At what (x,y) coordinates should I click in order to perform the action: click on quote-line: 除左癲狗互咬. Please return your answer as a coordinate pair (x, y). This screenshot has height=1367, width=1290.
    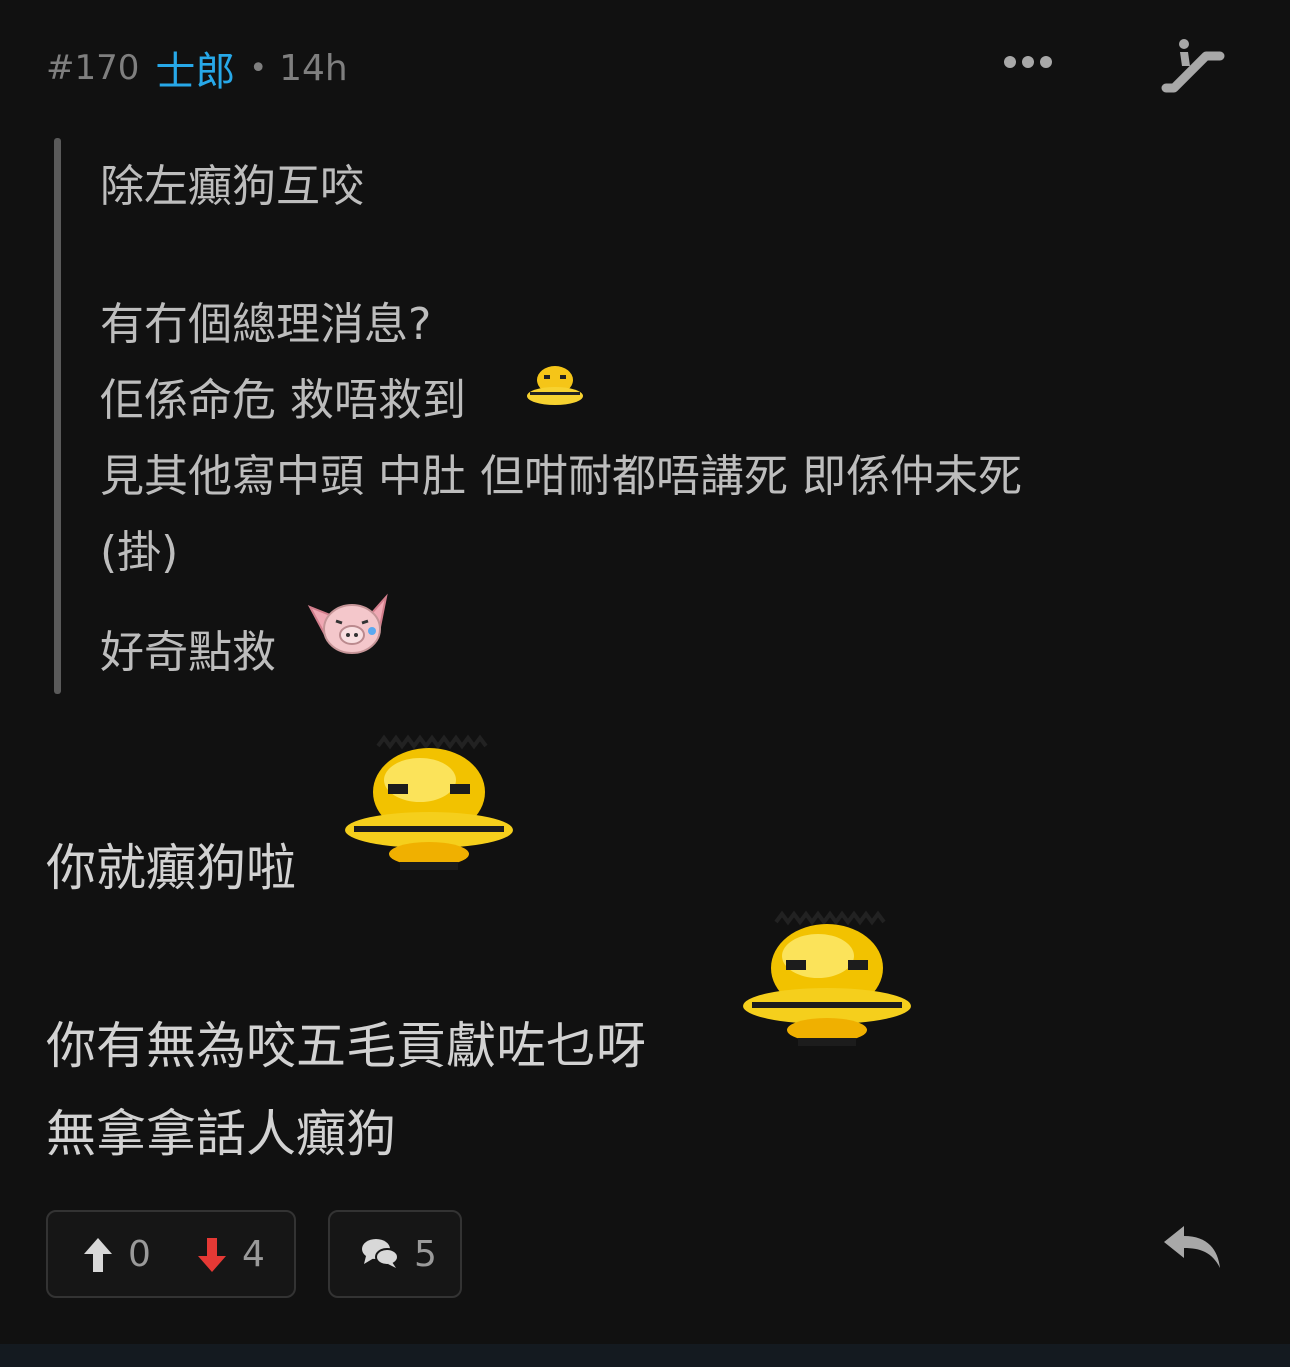
    Looking at the image, I should click on (232, 186).